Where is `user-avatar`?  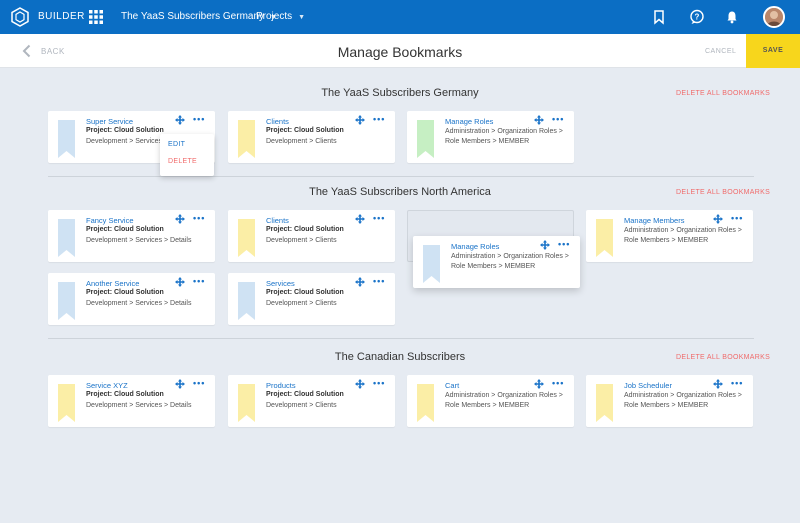 user-avatar is located at coordinates (774, 17).